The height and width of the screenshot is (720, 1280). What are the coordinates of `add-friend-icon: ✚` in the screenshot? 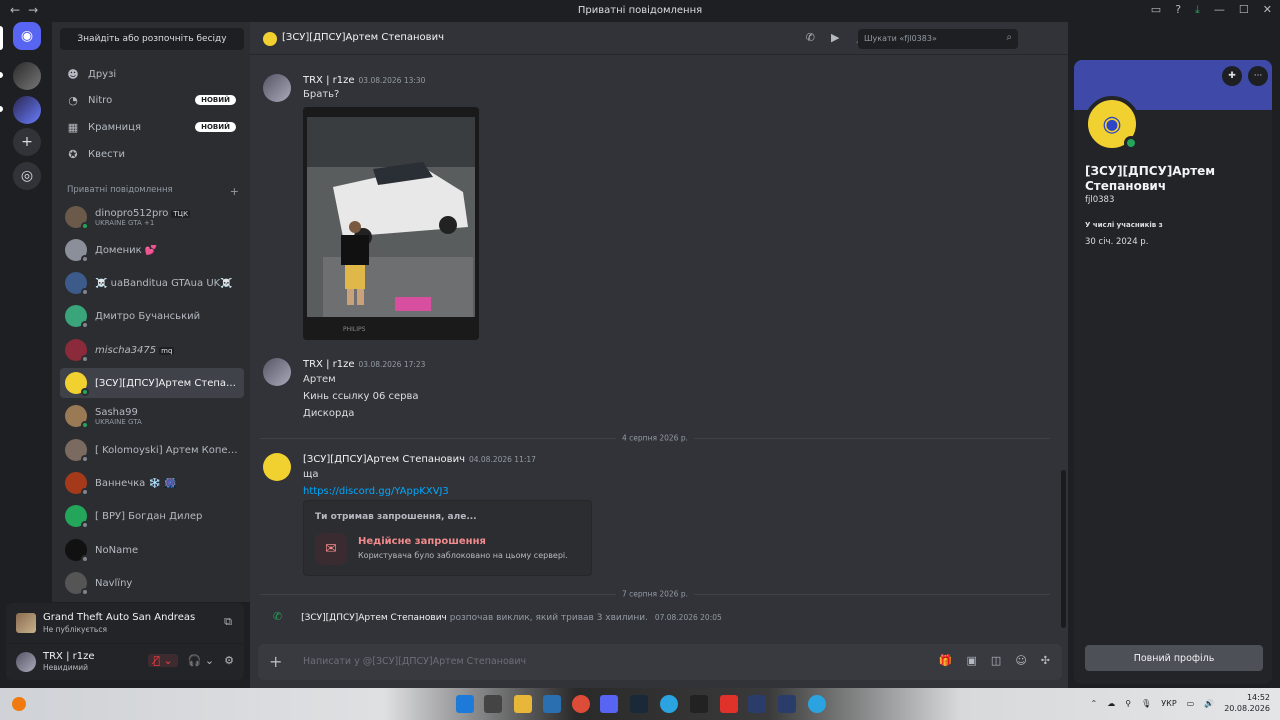 It's located at (1232, 76).